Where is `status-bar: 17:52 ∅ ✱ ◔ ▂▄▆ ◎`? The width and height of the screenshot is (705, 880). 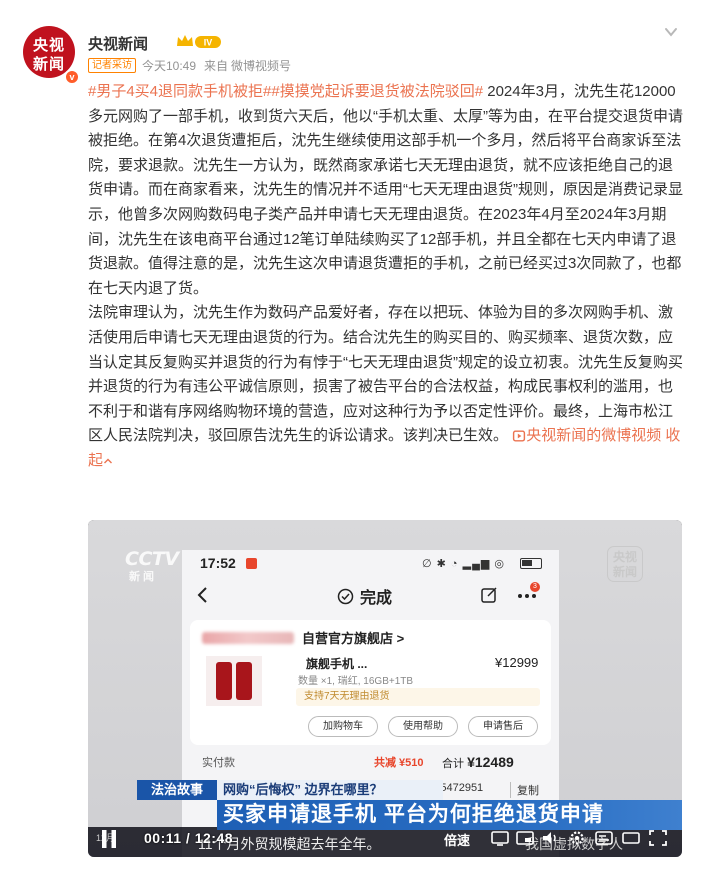 status-bar: 17:52 ∅ ✱ ◔ ▂▄▆ ◎ is located at coordinates (370, 564).